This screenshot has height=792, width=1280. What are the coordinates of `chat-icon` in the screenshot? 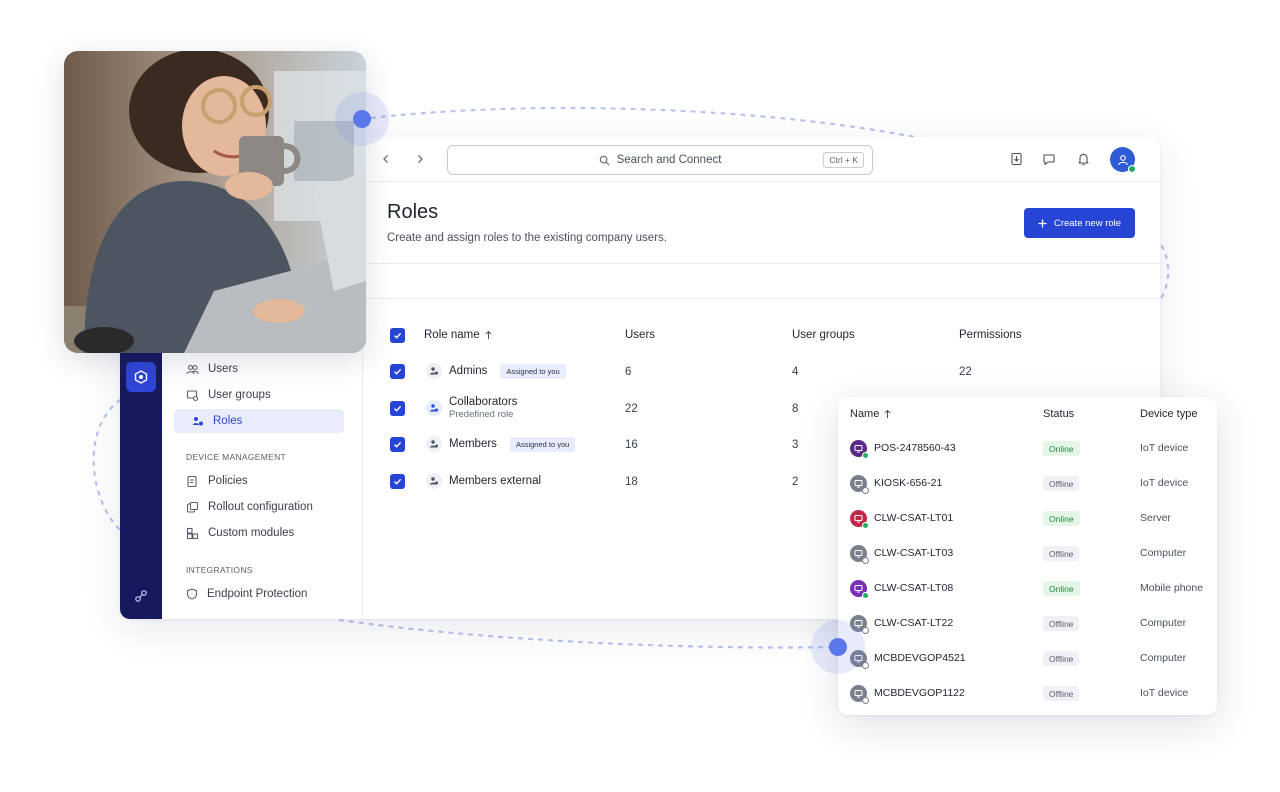 It's located at (1049, 159).